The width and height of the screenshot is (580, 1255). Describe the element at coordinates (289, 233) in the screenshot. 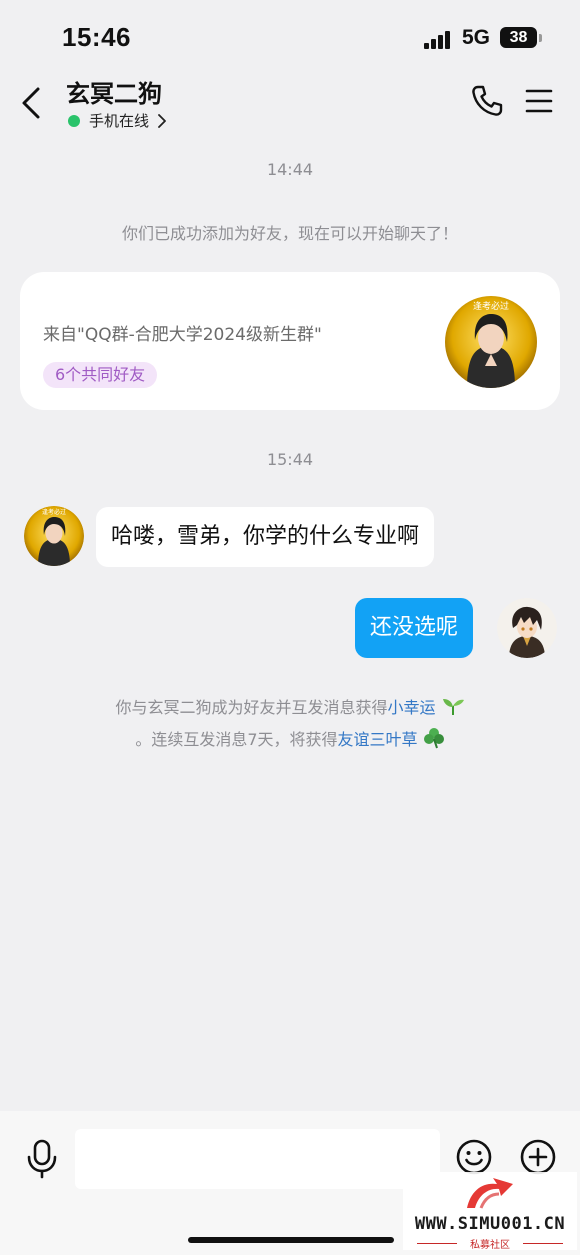

I see `system-message: 你们已成功添加为好友，现在可以开始聊天了！` at that location.